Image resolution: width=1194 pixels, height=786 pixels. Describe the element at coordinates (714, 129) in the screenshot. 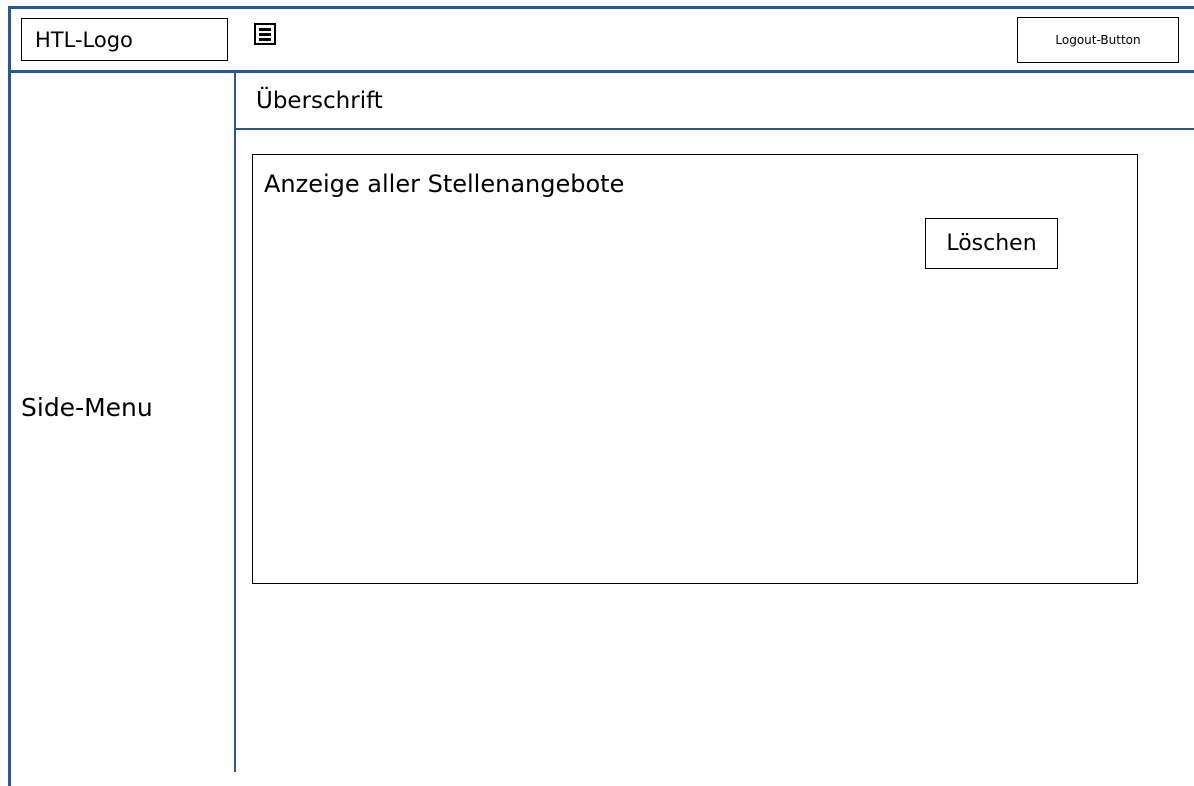

I see `heading-divider` at that location.